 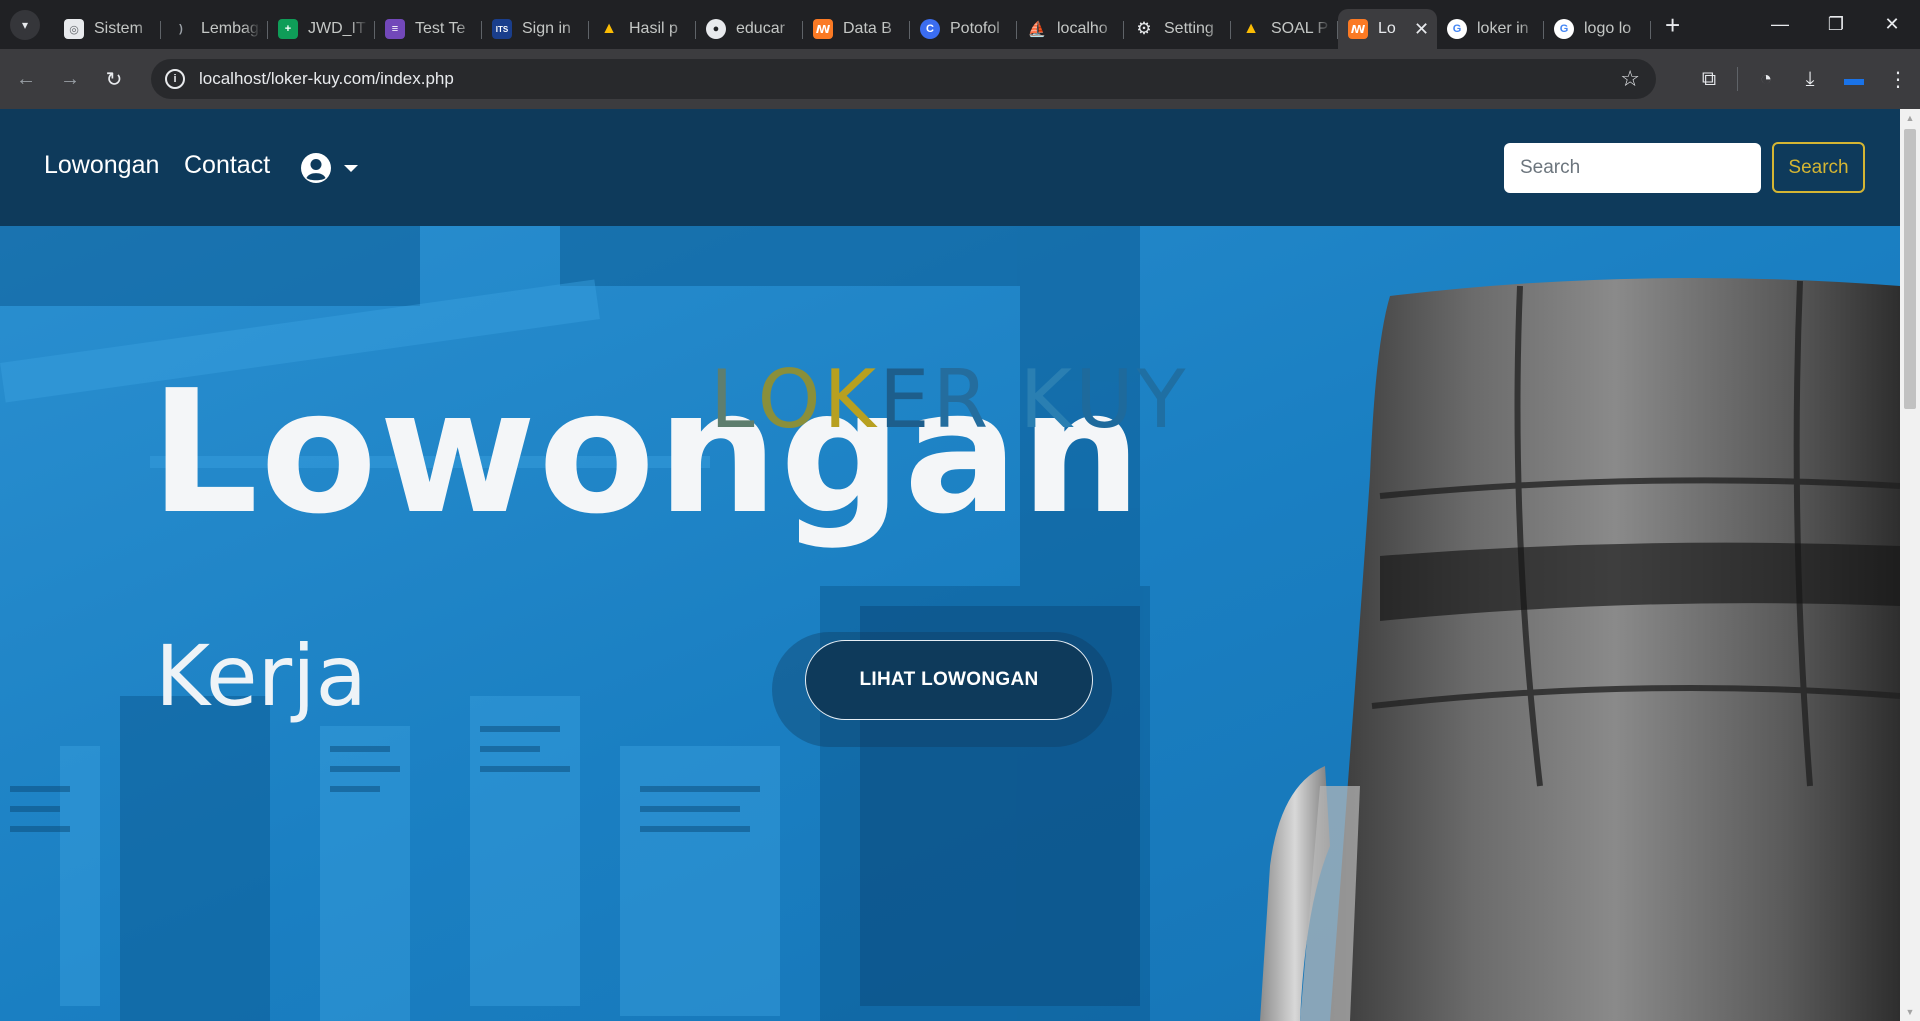 I want to click on tab-title: logo lo, so click(x=1608, y=28).